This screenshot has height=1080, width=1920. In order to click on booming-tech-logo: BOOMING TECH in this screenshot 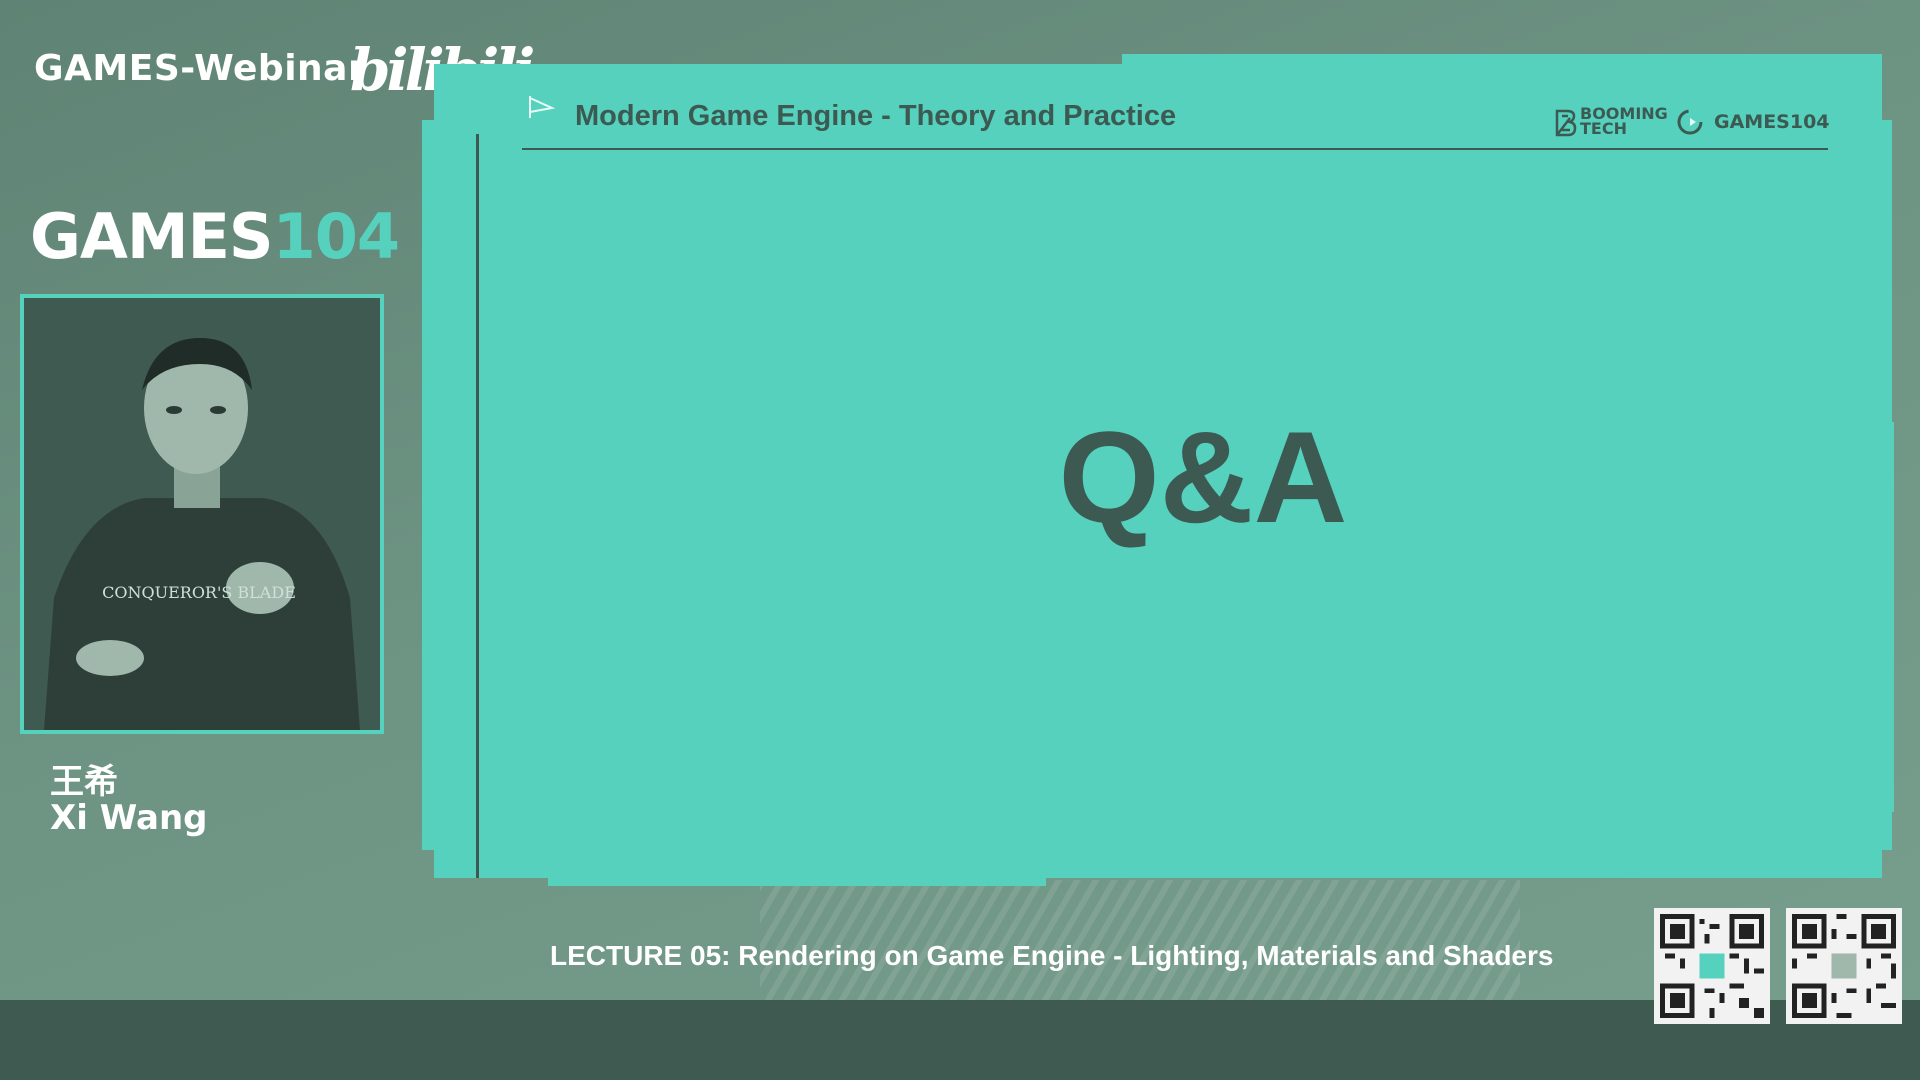, I will do `click(1624, 121)`.